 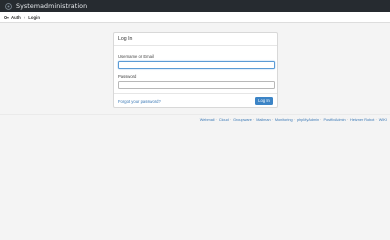 What do you see at coordinates (8, 6) in the screenshot?
I see `app-logo-icon` at bounding box center [8, 6].